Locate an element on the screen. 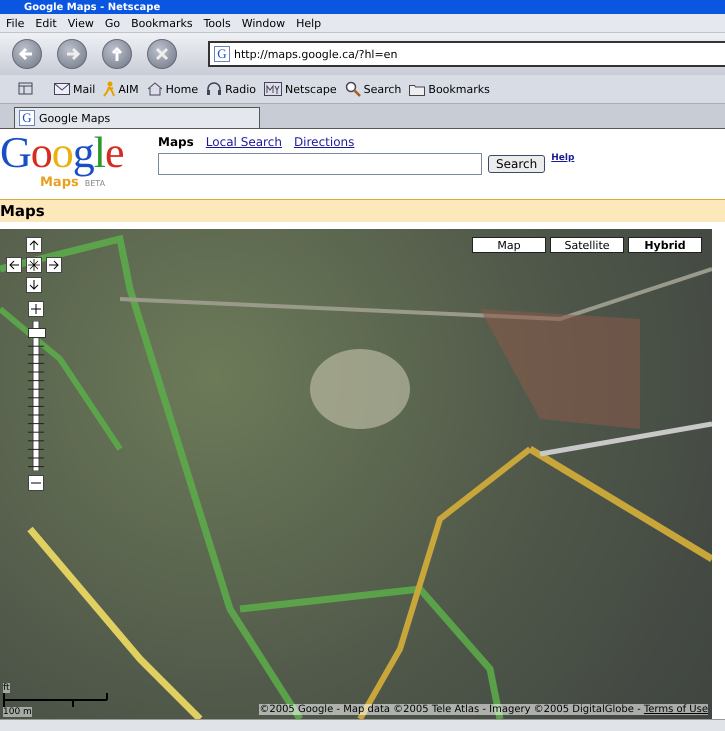  menu-item: View is located at coordinates (81, 23).